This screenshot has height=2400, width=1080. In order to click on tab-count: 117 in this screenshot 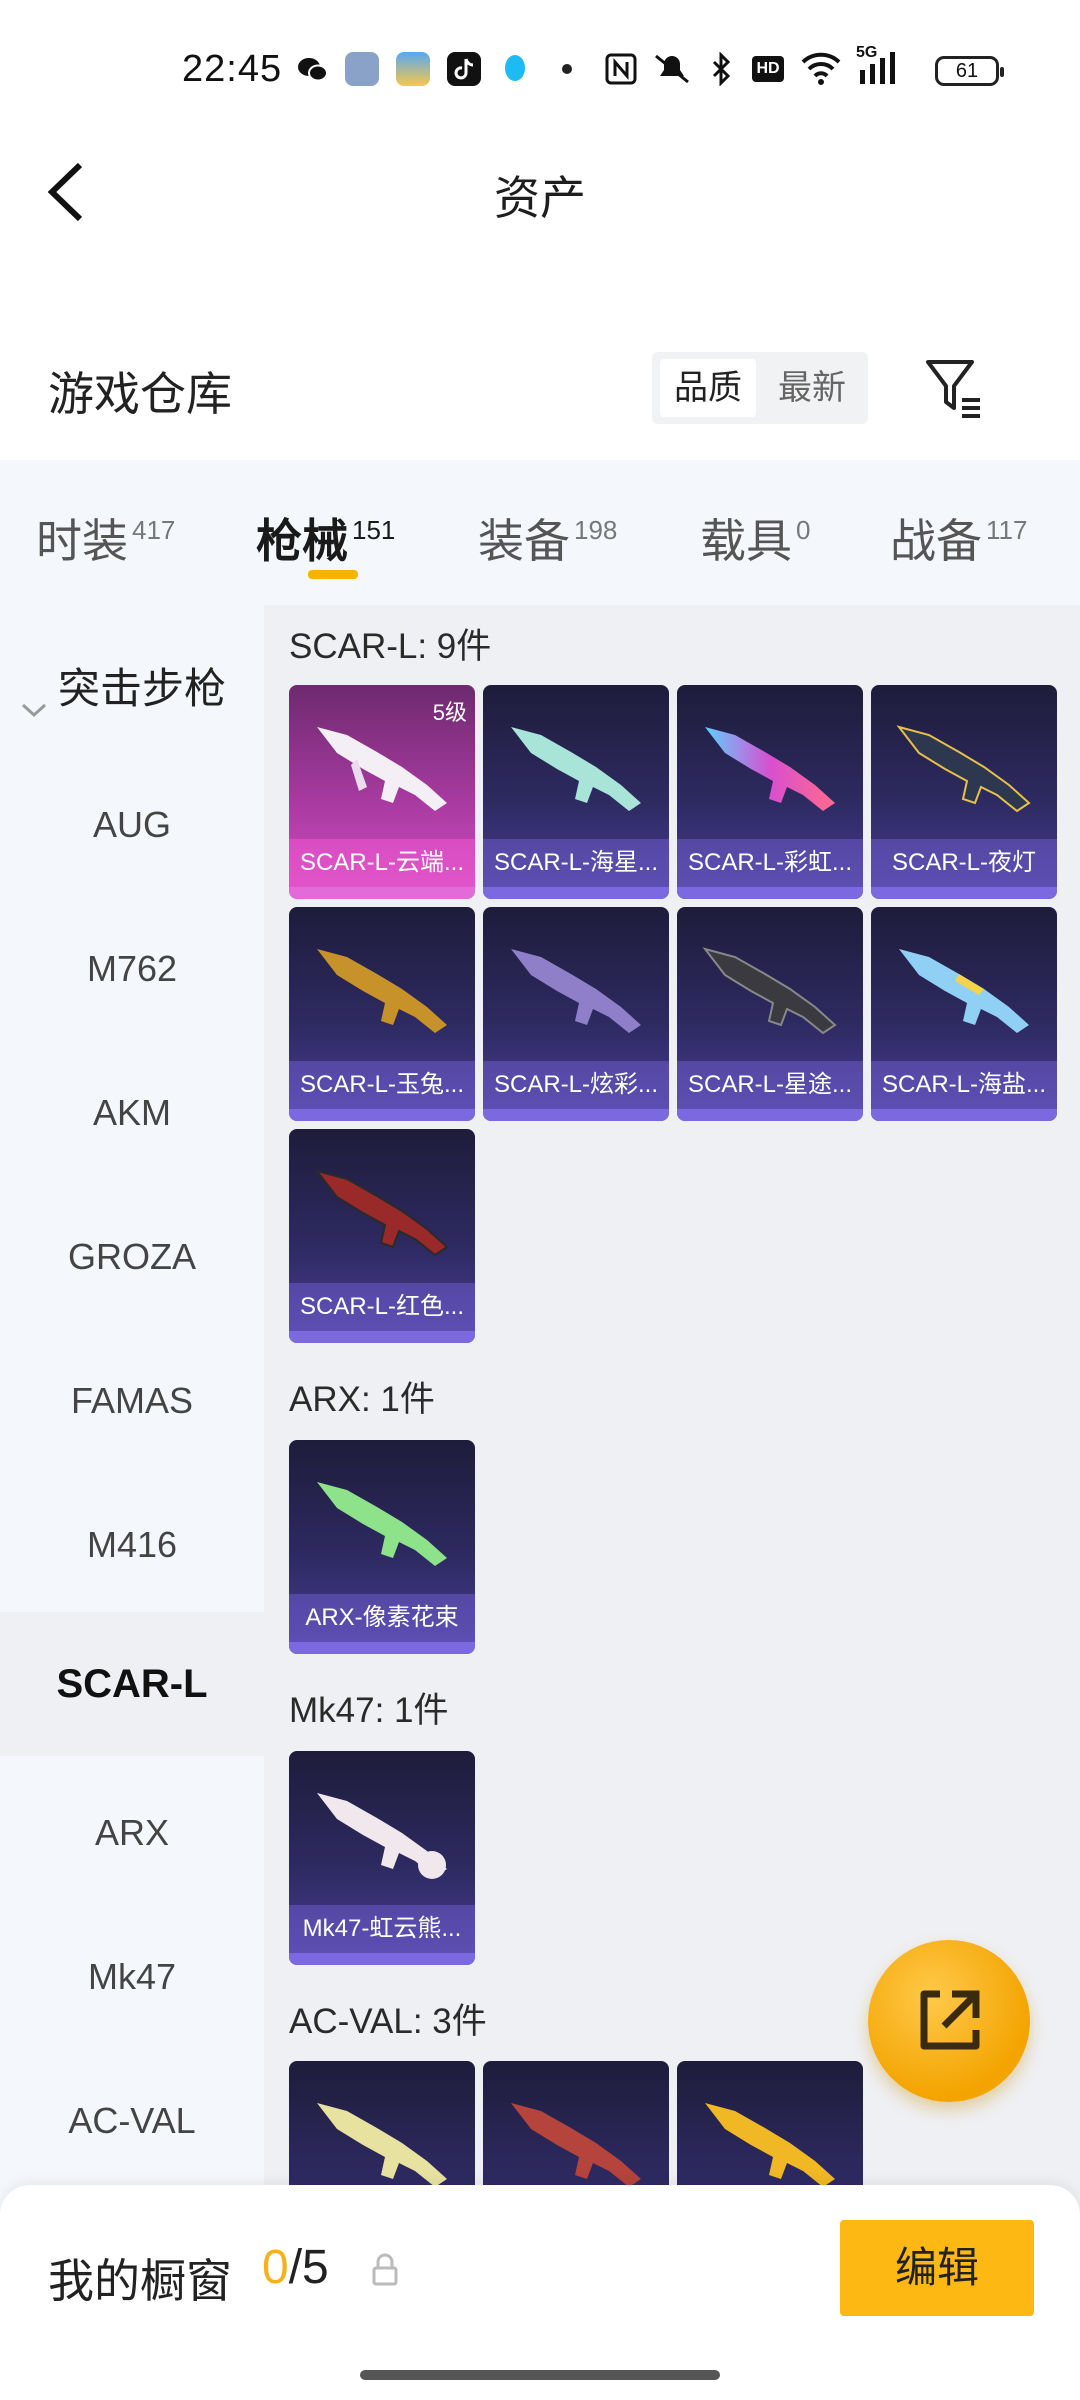, I will do `click(1007, 530)`.